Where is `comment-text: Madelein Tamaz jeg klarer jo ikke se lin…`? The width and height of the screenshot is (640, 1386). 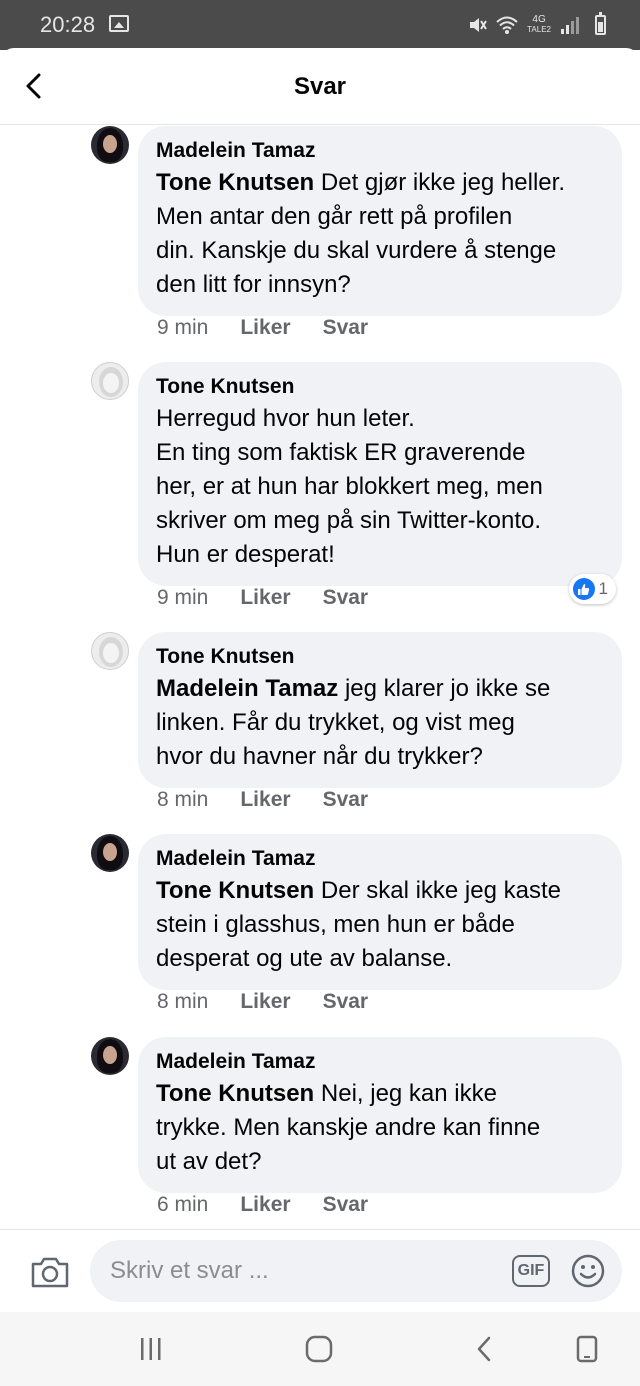 comment-text: Madelein Tamaz jeg klarer jo ikke se lin… is located at coordinates (380, 723).